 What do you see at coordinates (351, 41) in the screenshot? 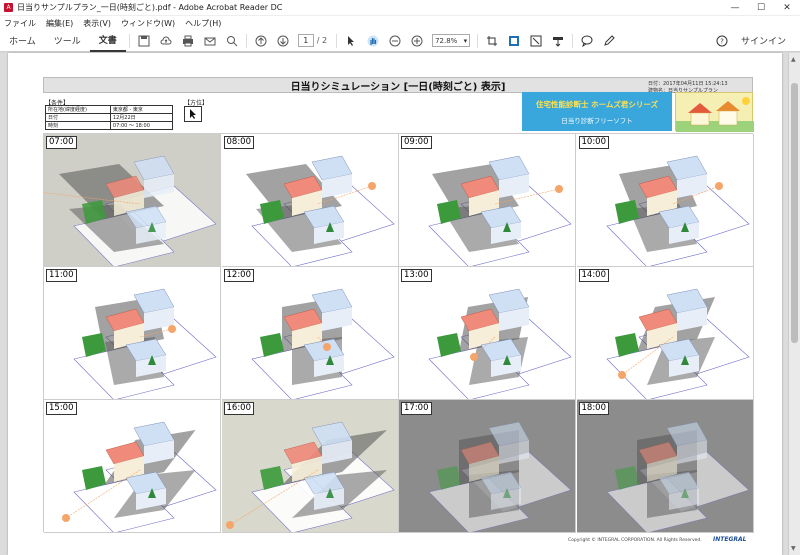
I see `select-cursor-icon` at bounding box center [351, 41].